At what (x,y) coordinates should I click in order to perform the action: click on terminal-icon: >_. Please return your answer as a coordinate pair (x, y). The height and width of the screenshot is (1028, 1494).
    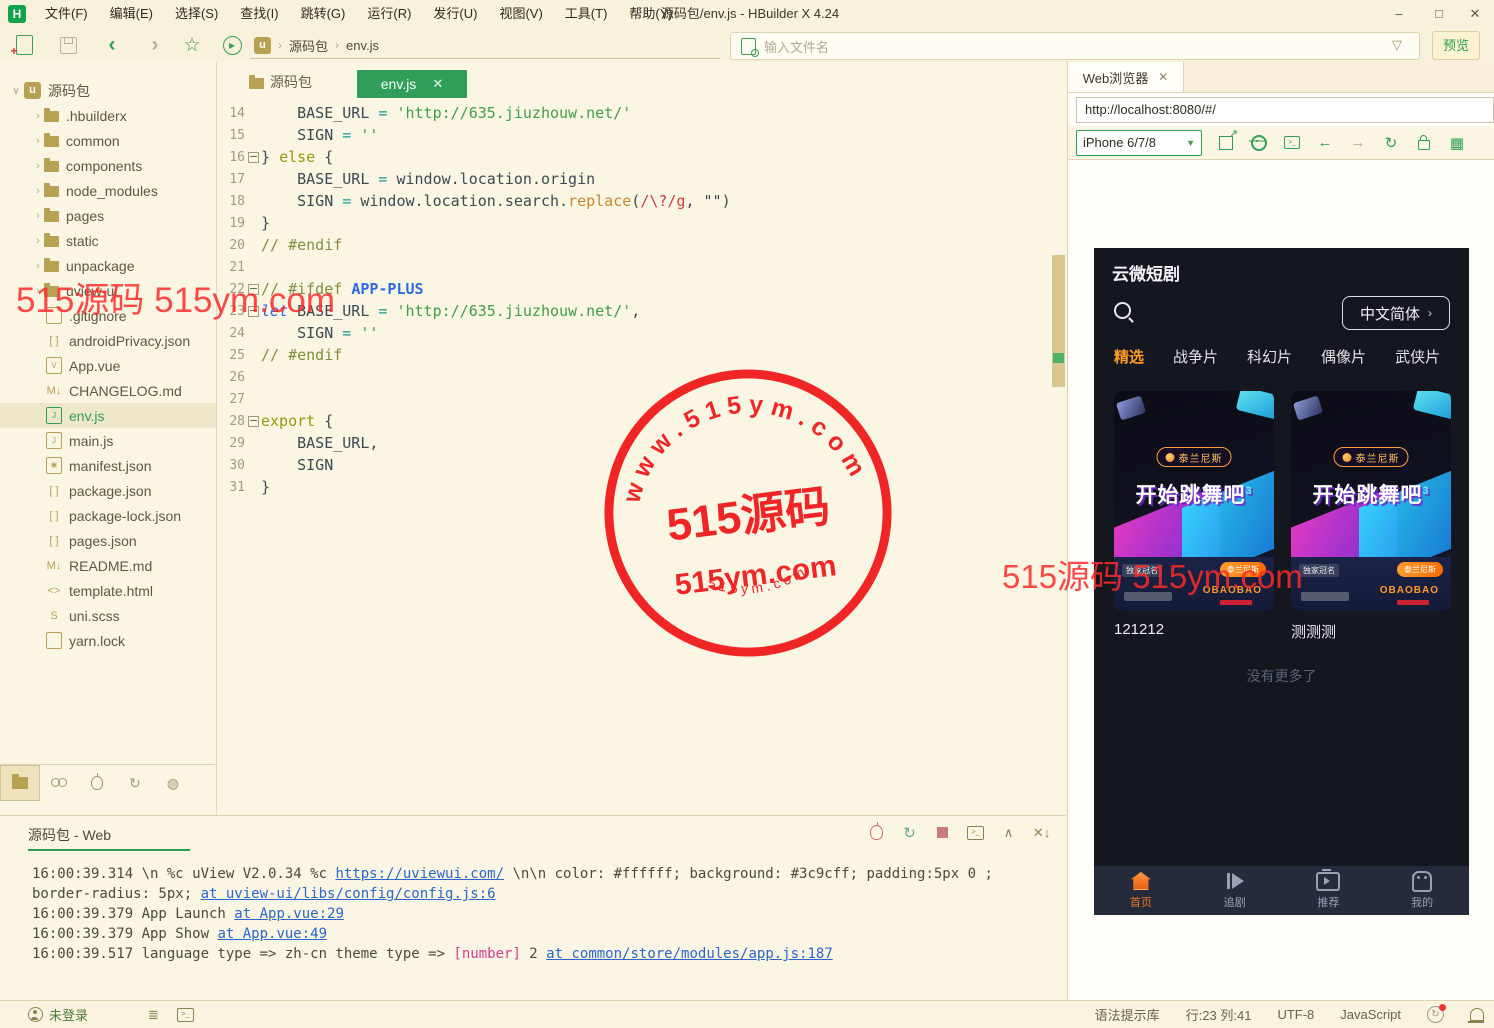
    Looking at the image, I should click on (185, 1014).